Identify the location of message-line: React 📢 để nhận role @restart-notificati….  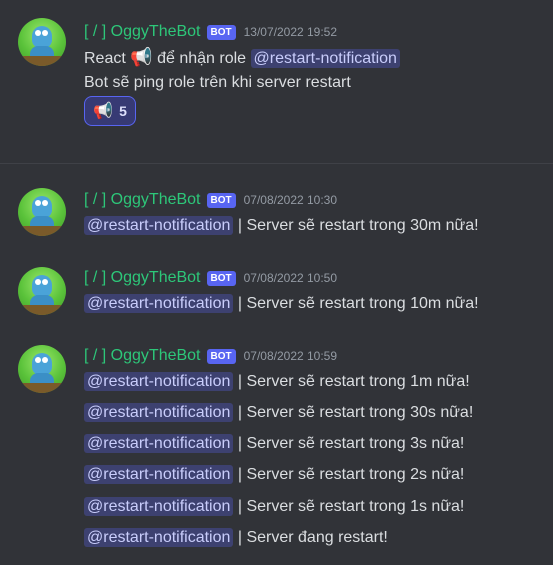
(242, 57).